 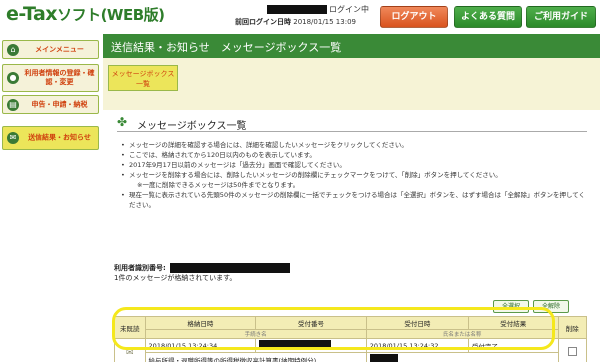 I want to click on sidebar-item-results: ✉ 送信結果・お知らせ, so click(x=50, y=138).